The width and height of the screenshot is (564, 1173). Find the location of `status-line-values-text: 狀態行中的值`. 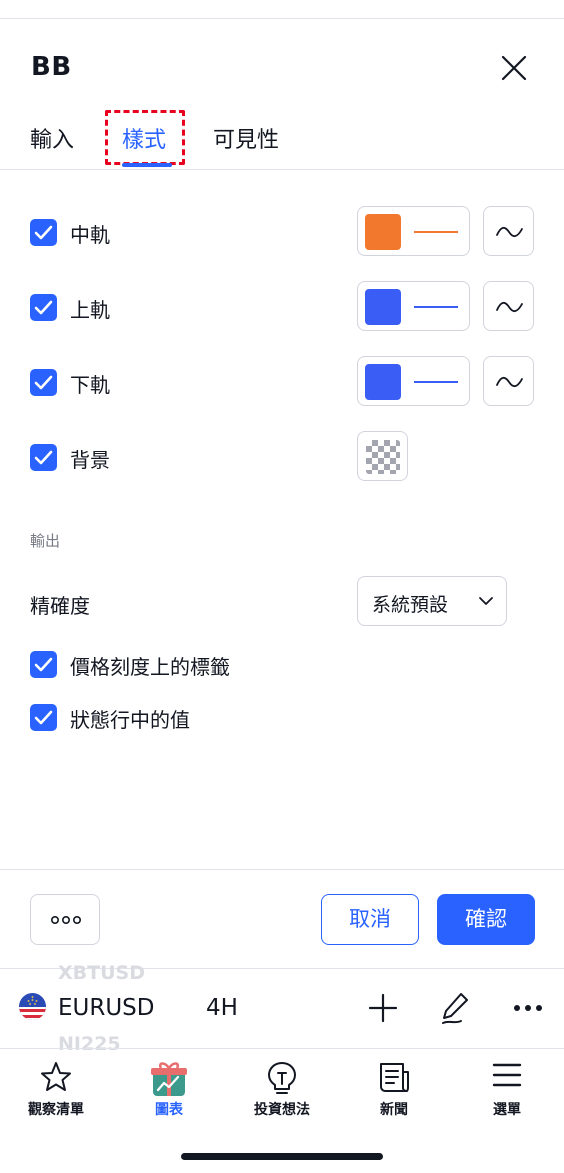

status-line-values-text: 狀態行中的值 is located at coordinates (130, 720).